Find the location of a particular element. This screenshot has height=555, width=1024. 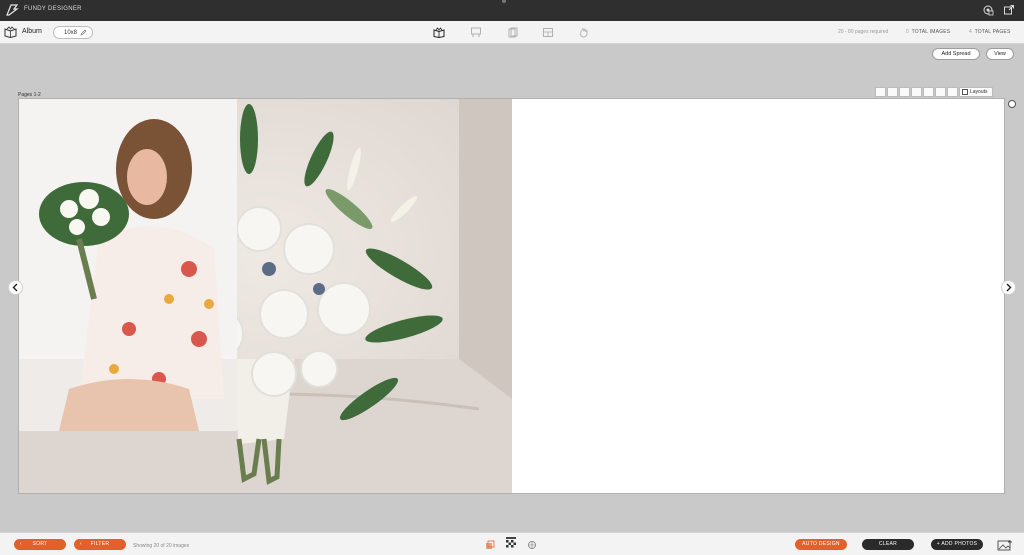

globe-icon is located at coordinates (532, 545).